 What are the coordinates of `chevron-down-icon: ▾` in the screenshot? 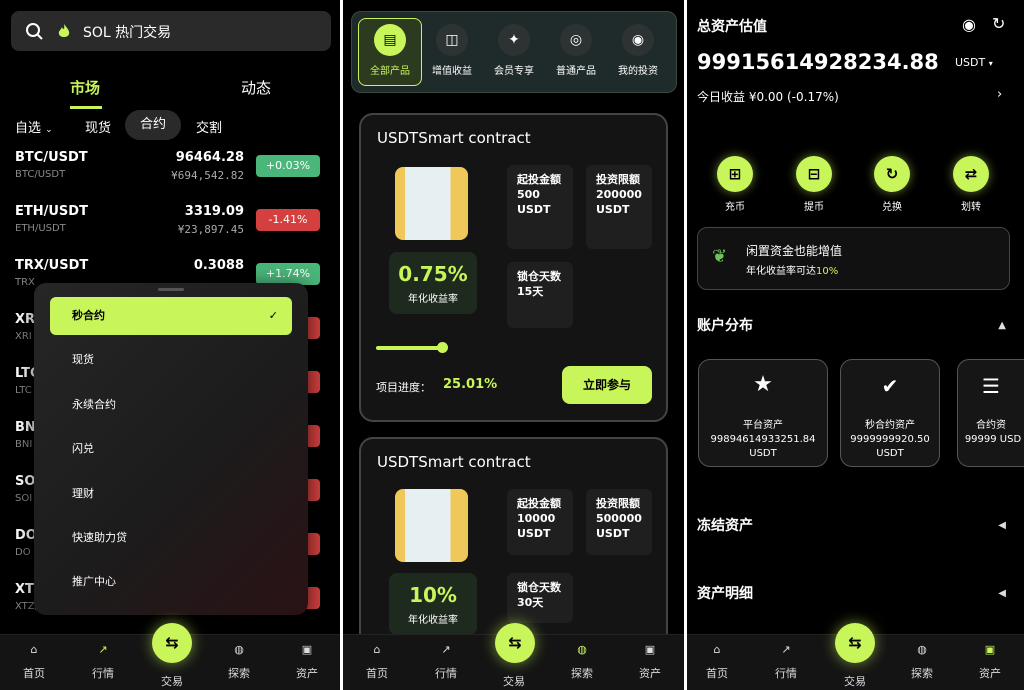 It's located at (990, 63).